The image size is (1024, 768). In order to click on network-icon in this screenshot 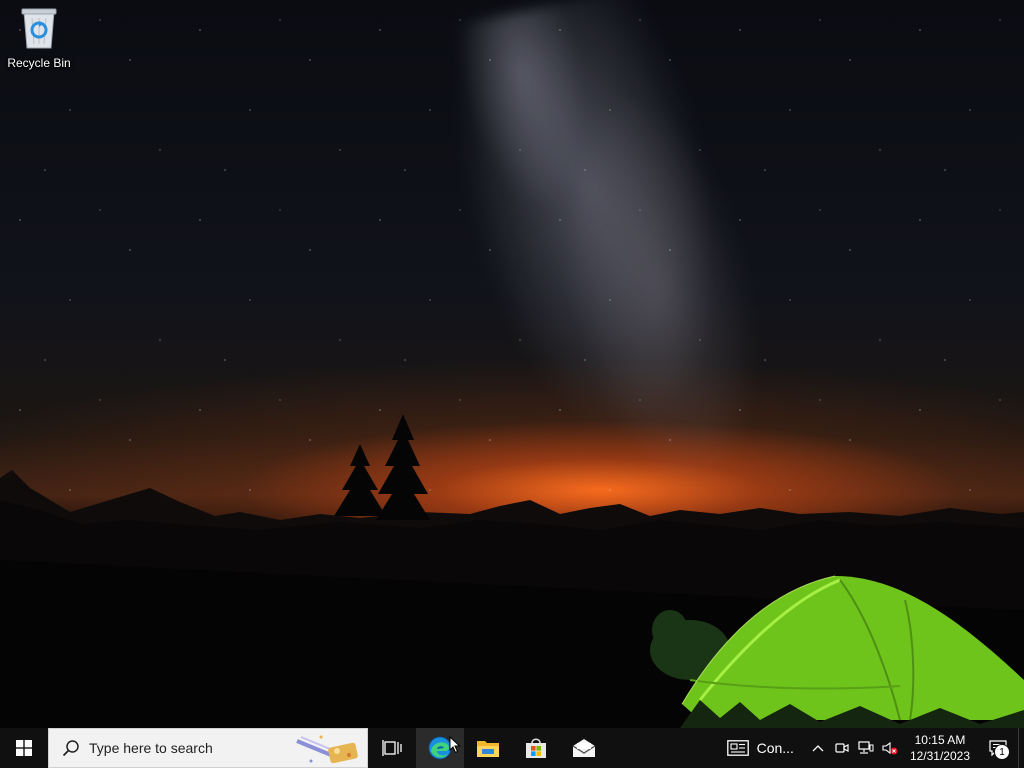, I will do `click(866, 747)`.